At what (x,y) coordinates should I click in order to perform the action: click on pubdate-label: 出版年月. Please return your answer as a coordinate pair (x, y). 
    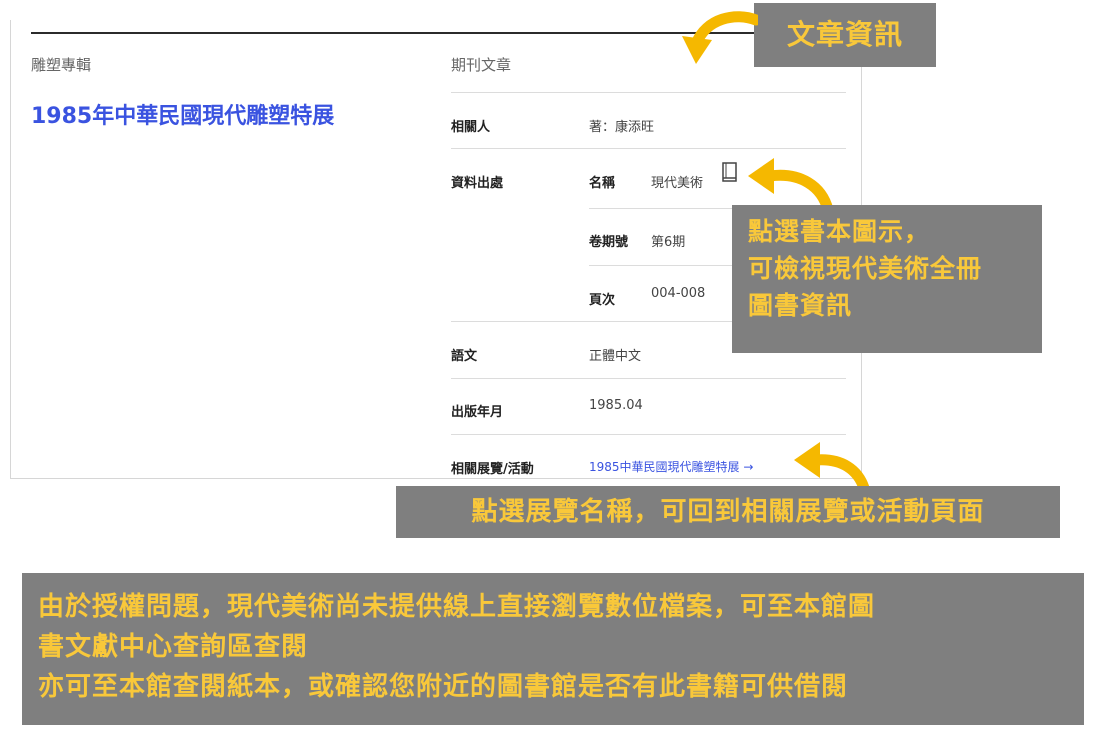
    Looking at the image, I should click on (477, 412).